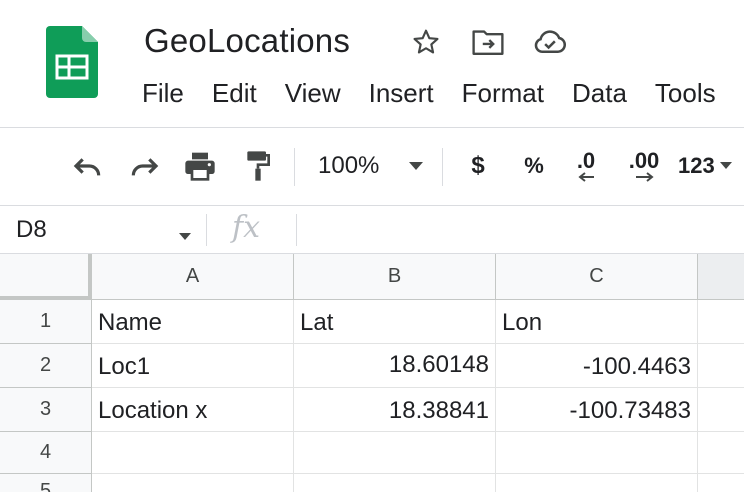 The width and height of the screenshot is (744, 492). Describe the element at coordinates (313, 93) in the screenshot. I see `menu-view: View` at that location.